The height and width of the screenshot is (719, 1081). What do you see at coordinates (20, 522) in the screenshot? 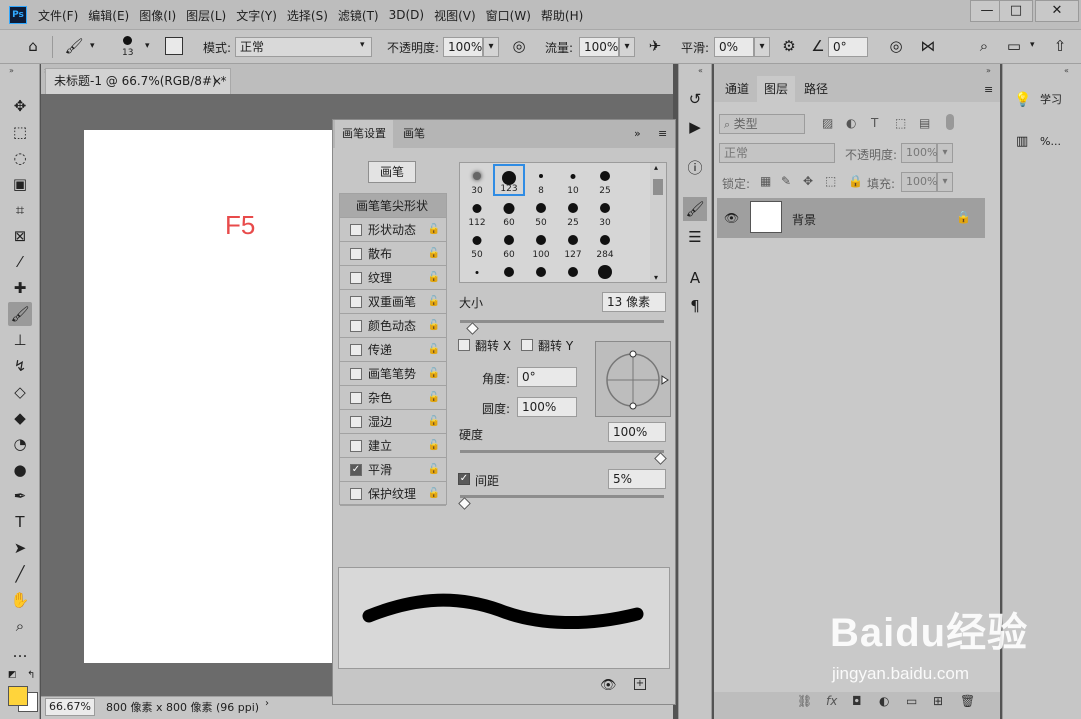
I see `type-tool-icon: T` at bounding box center [20, 522].